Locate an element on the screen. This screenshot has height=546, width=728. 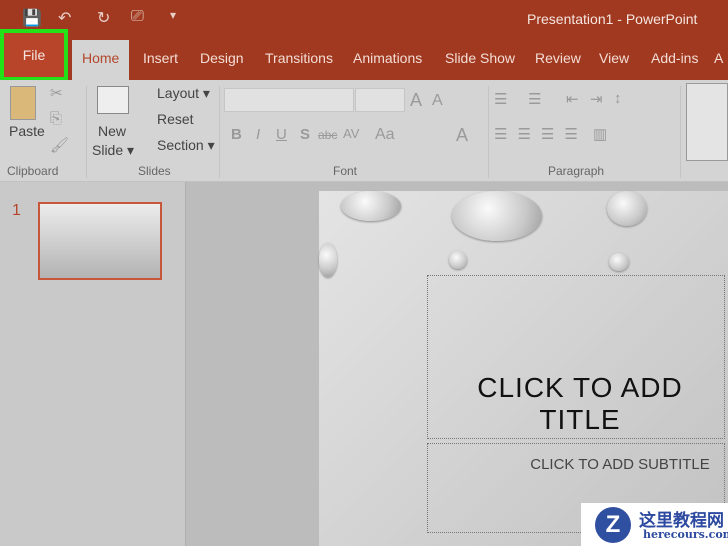
customize-qat-icon: ▾ is located at coordinates (173, 15).